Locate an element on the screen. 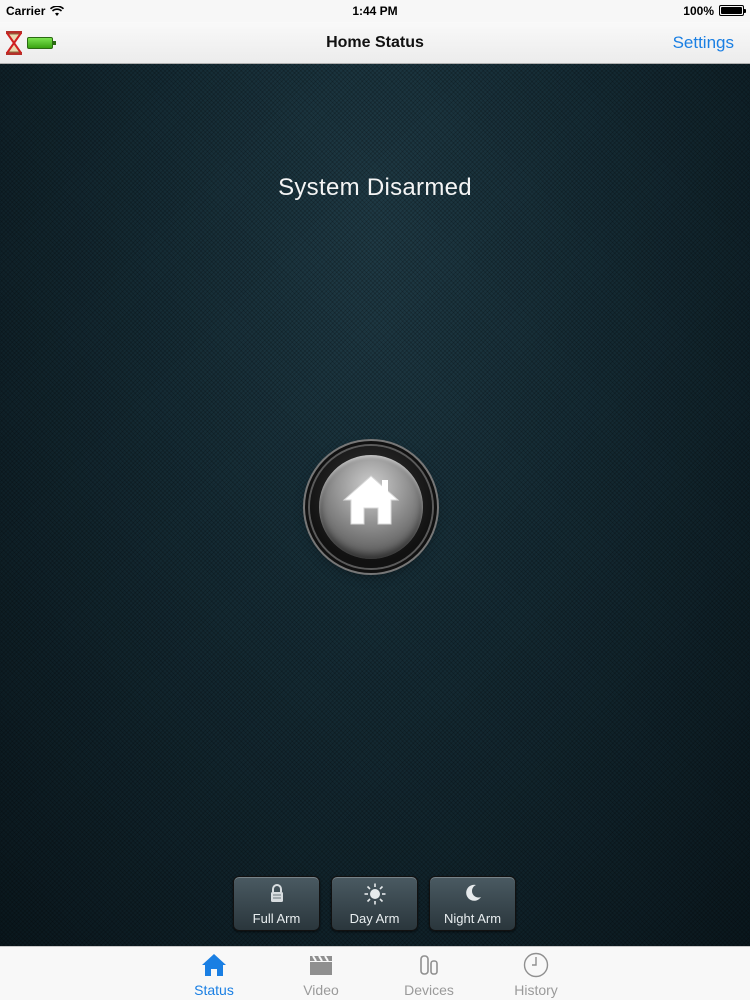  sun-icon is located at coordinates (374, 894).